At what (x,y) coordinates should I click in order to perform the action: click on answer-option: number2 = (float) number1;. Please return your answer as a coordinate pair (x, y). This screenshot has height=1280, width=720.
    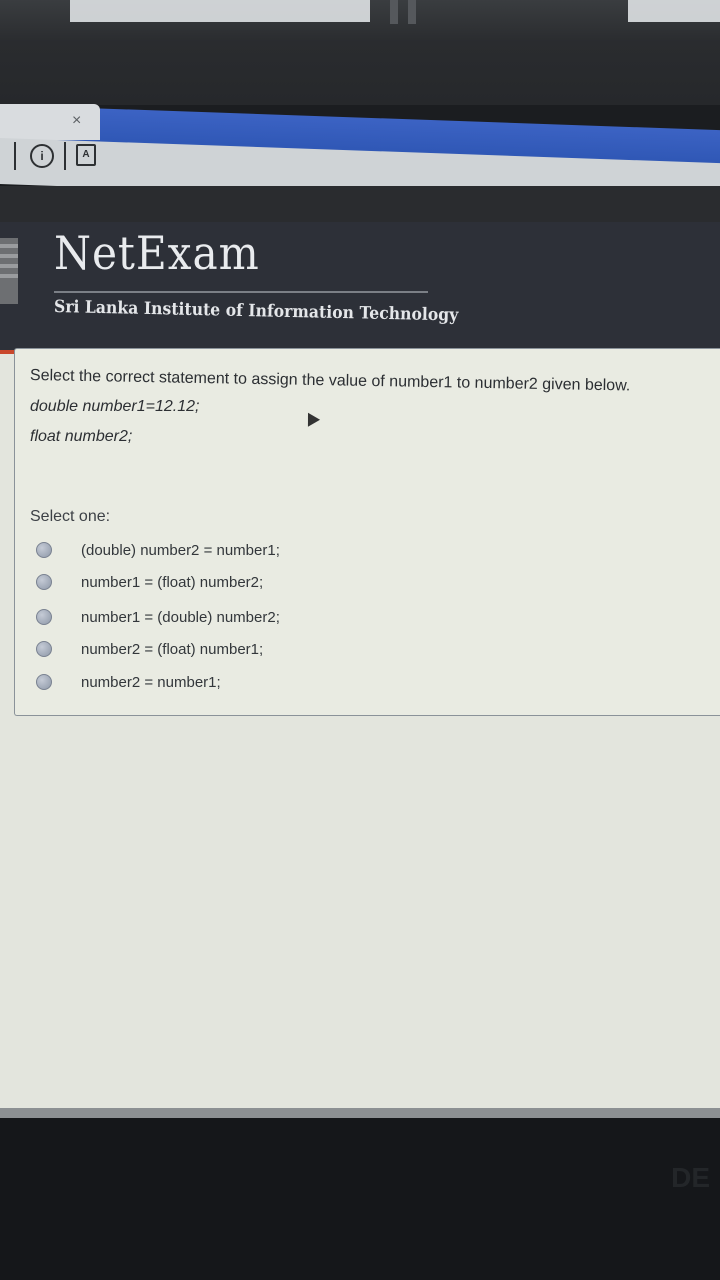
    Looking at the image, I should click on (149, 649).